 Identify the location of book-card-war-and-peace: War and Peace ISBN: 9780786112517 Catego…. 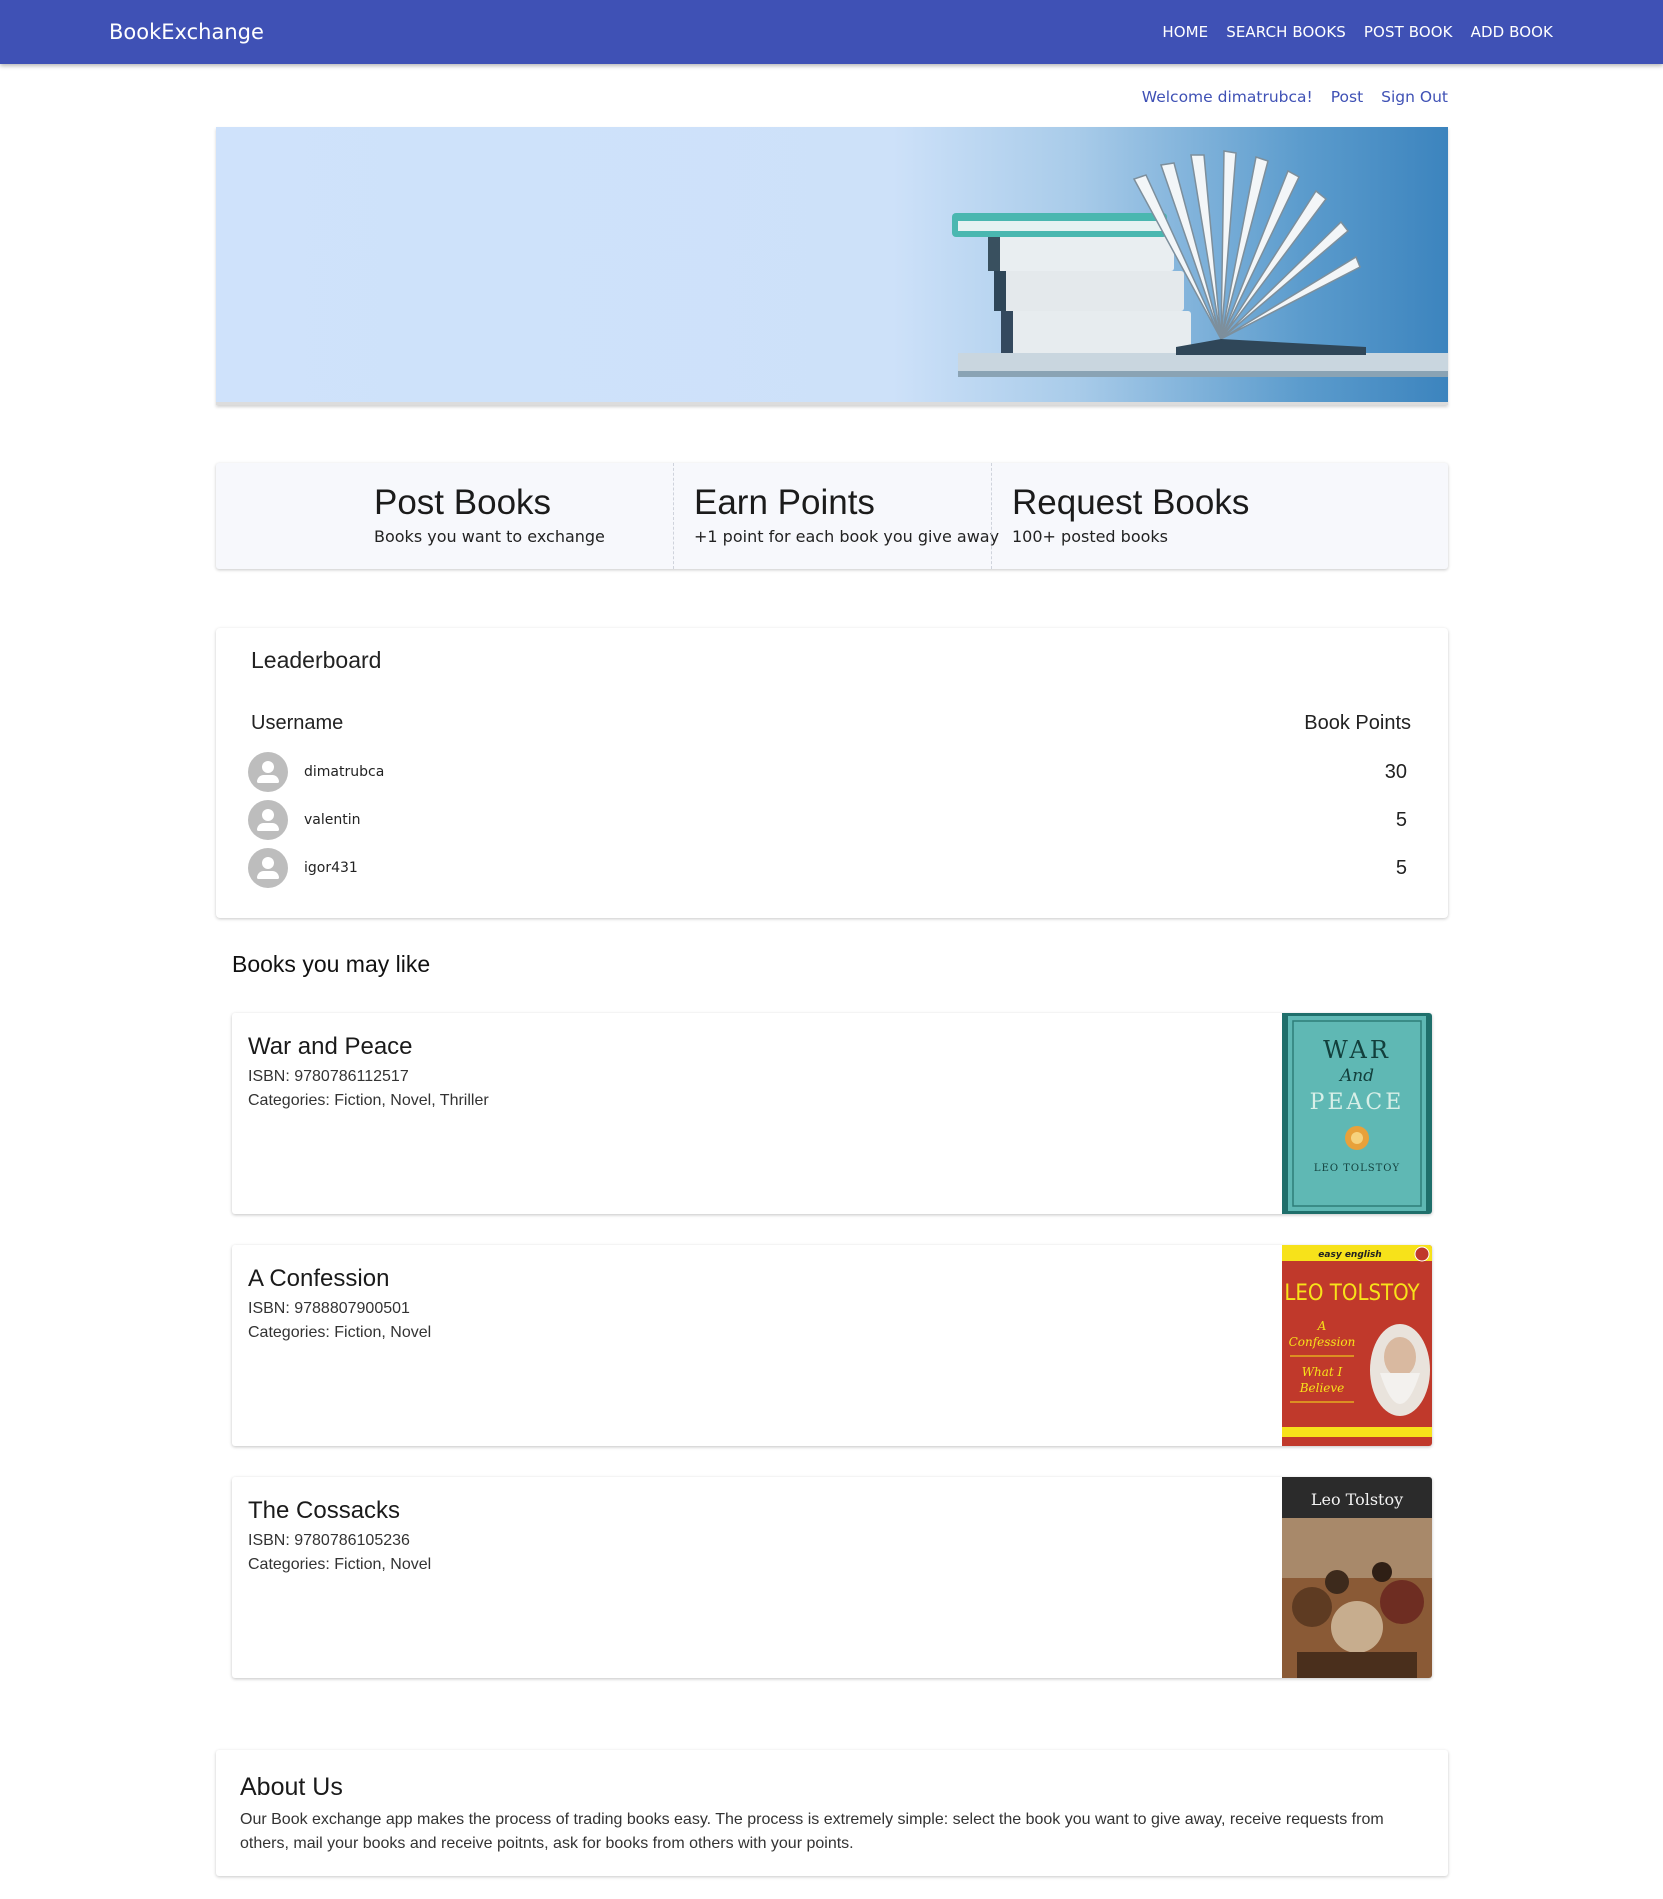
(832, 1113).